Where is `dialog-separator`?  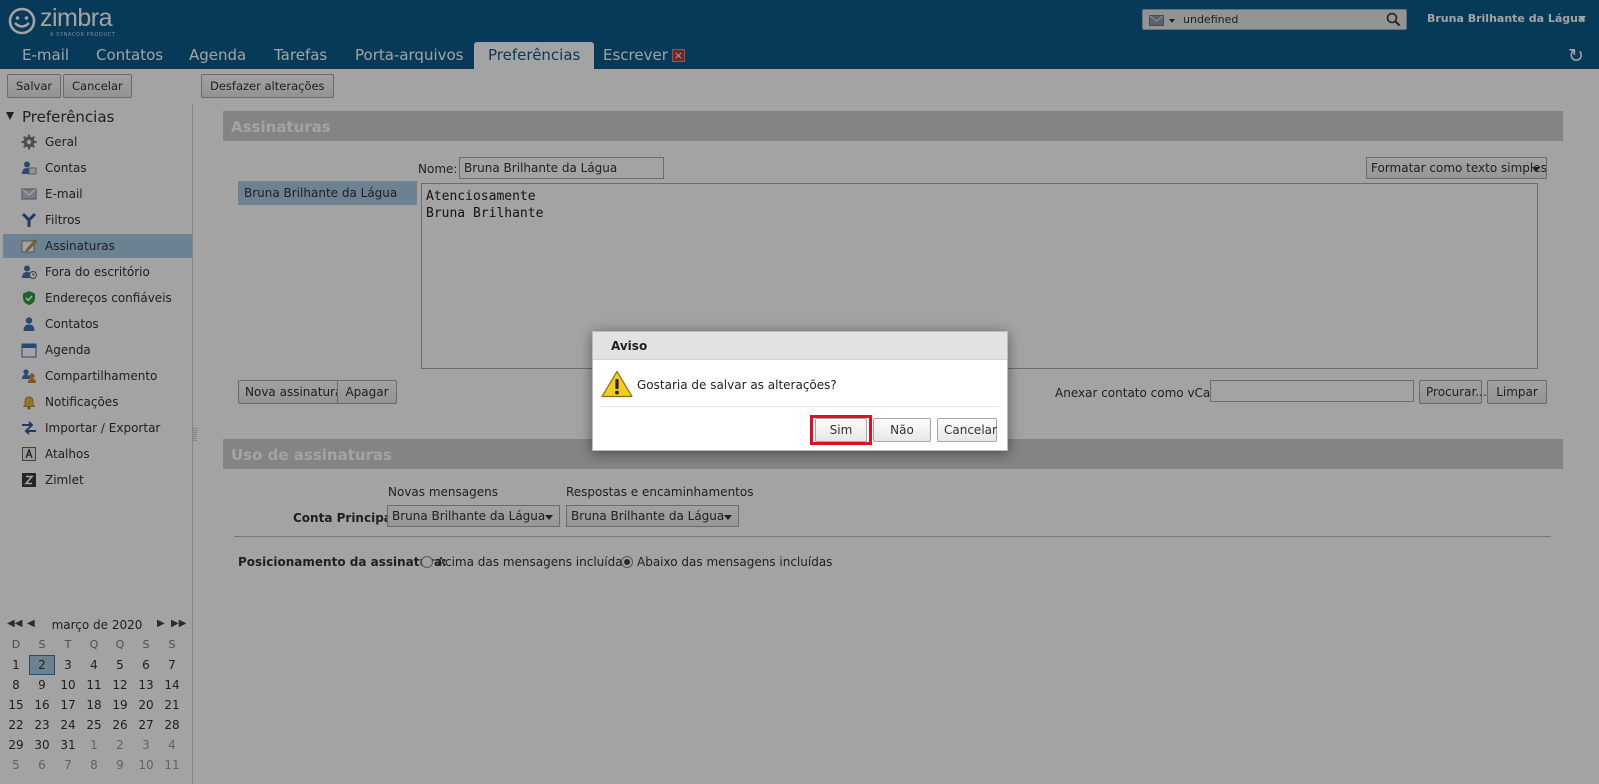
dialog-separator is located at coordinates (800, 406).